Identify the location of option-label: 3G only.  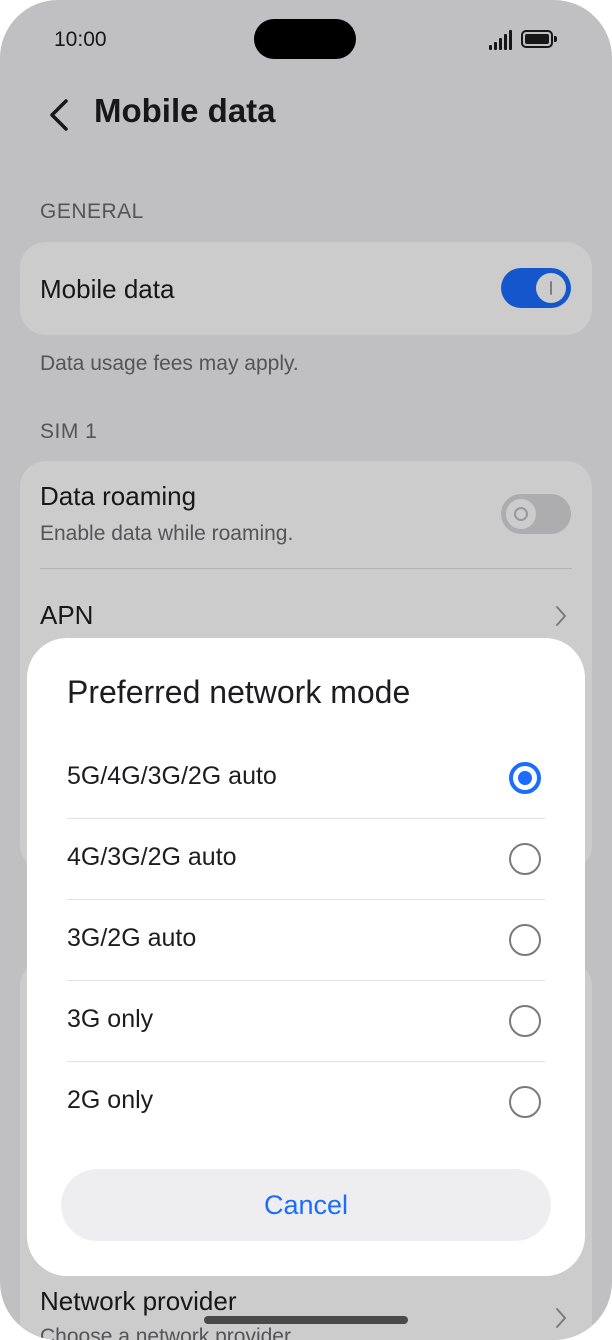
(110, 1019).